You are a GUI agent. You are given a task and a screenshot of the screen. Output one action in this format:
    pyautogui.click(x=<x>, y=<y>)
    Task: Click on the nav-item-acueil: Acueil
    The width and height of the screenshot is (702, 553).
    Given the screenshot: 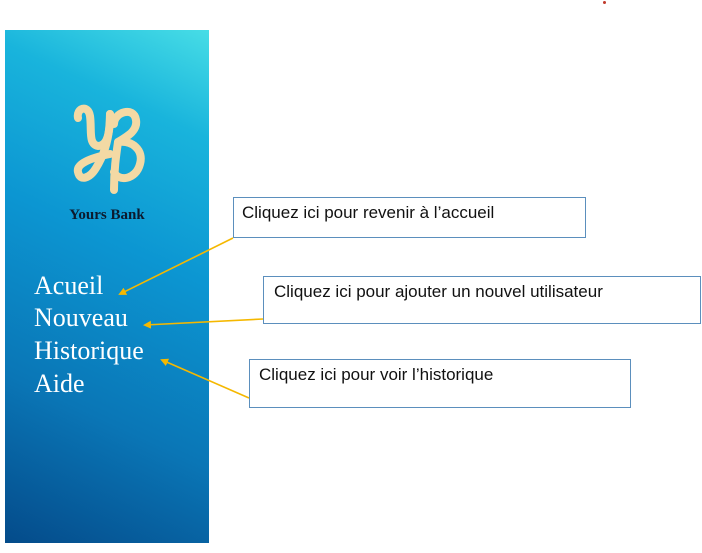 What is the action you would take?
    pyautogui.click(x=89, y=286)
    